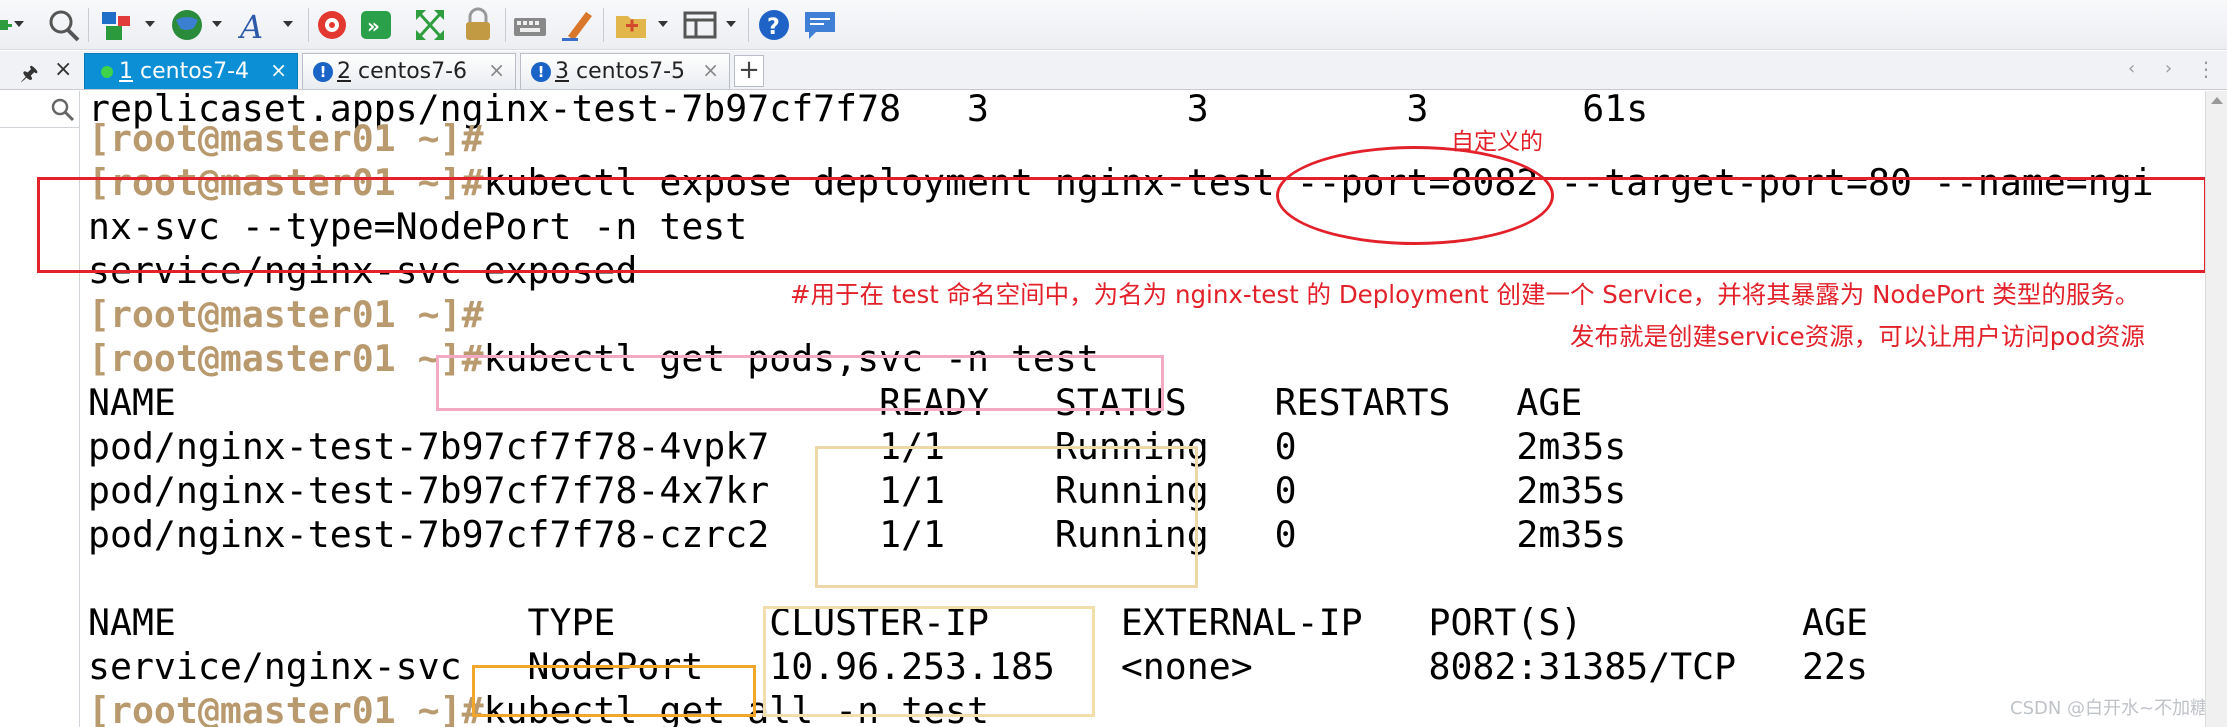 Image resolution: width=2227 pixels, height=727 pixels. I want to click on annotation-box-expose, so click(1122, 225).